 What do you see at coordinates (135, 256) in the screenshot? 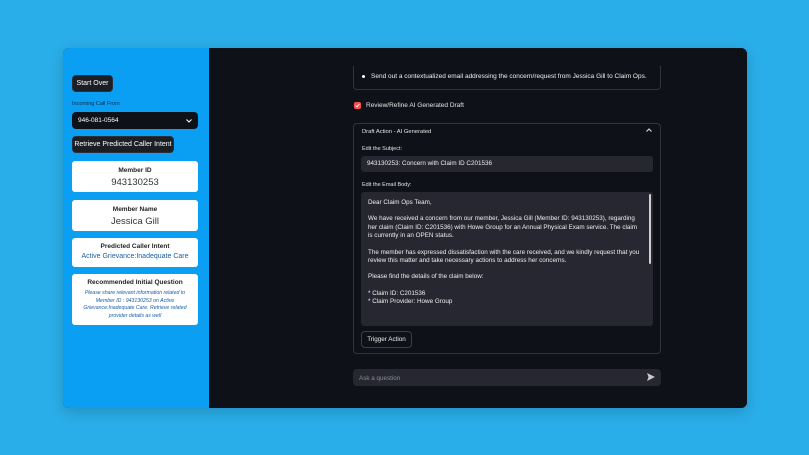
I see `caller-intent-value: Active Grievance:Inadequate Care` at bounding box center [135, 256].